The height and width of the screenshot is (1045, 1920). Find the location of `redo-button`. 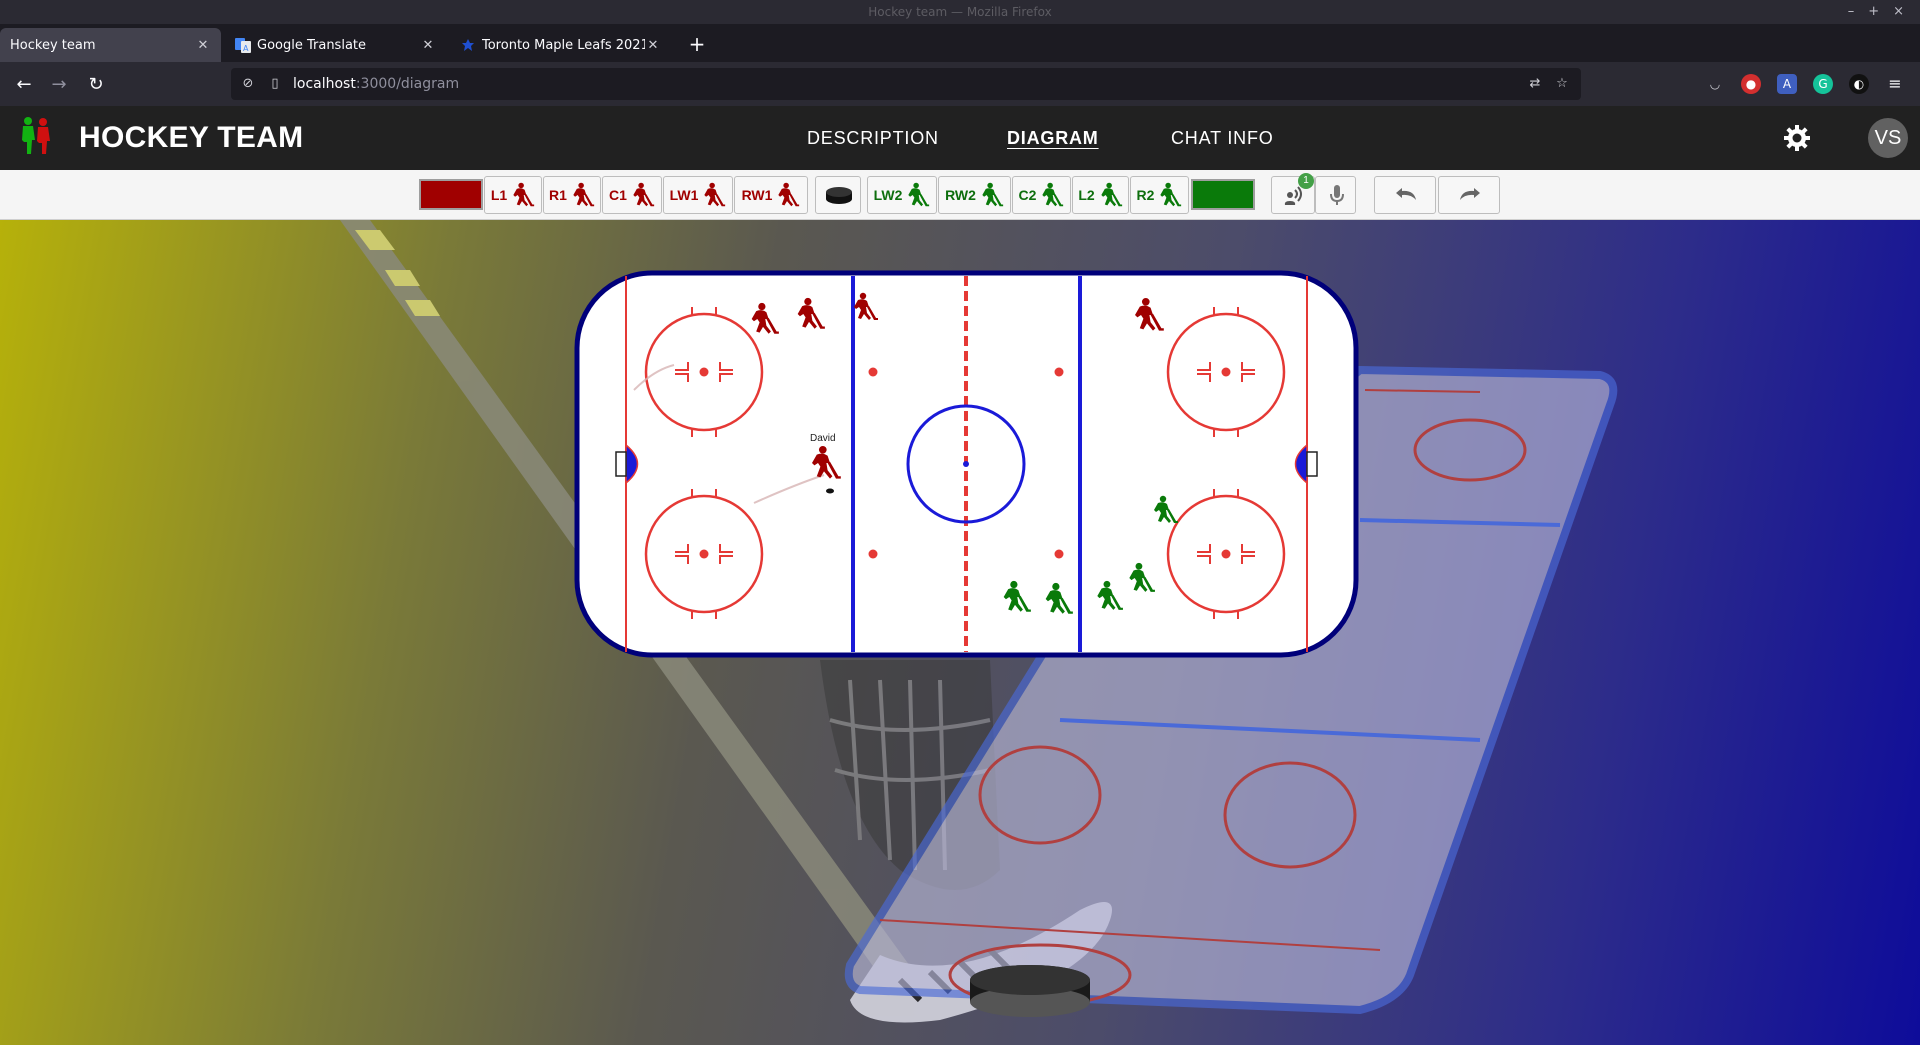

redo-button is located at coordinates (1469, 195).